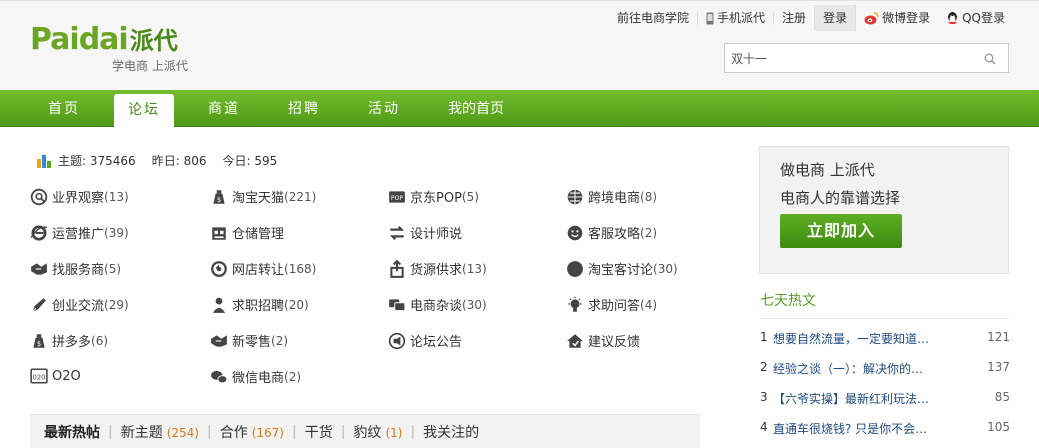 Image resolution: width=1039 pixels, height=448 pixels. Describe the element at coordinates (44, 161) in the screenshot. I see `bar-chart-icon` at that location.